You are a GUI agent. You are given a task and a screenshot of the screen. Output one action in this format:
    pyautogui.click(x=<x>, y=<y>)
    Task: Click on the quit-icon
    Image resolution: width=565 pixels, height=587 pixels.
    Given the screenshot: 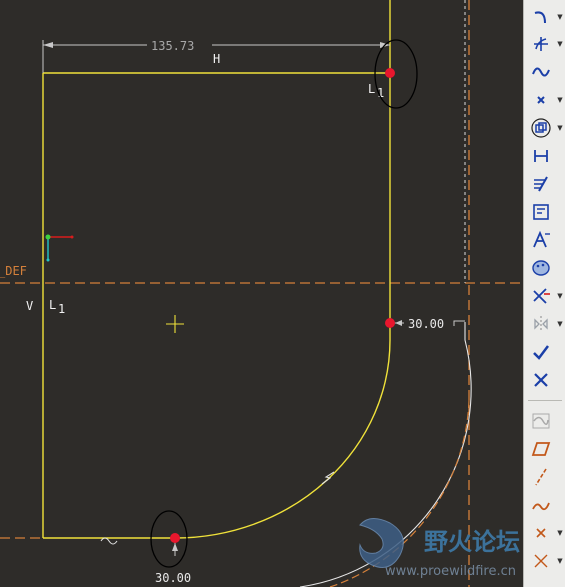 What is the action you would take?
    pyautogui.click(x=541, y=380)
    